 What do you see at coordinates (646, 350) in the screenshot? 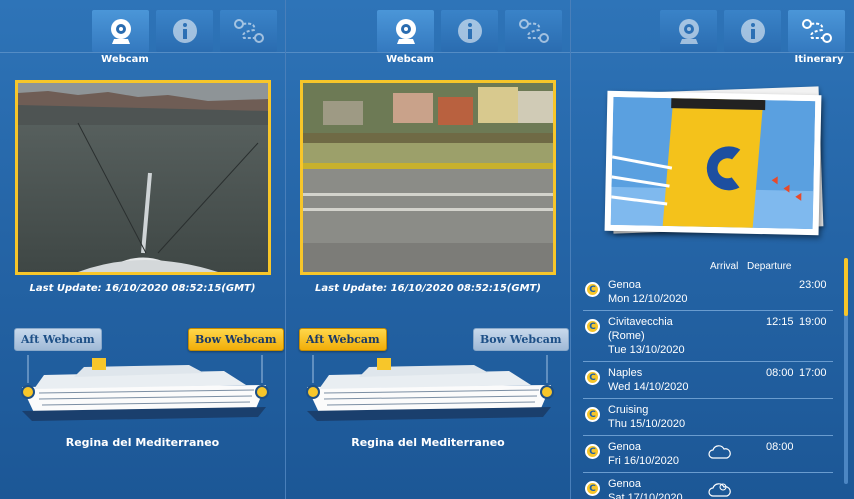
I see `stop-date: Tue 13/10/2020` at bounding box center [646, 350].